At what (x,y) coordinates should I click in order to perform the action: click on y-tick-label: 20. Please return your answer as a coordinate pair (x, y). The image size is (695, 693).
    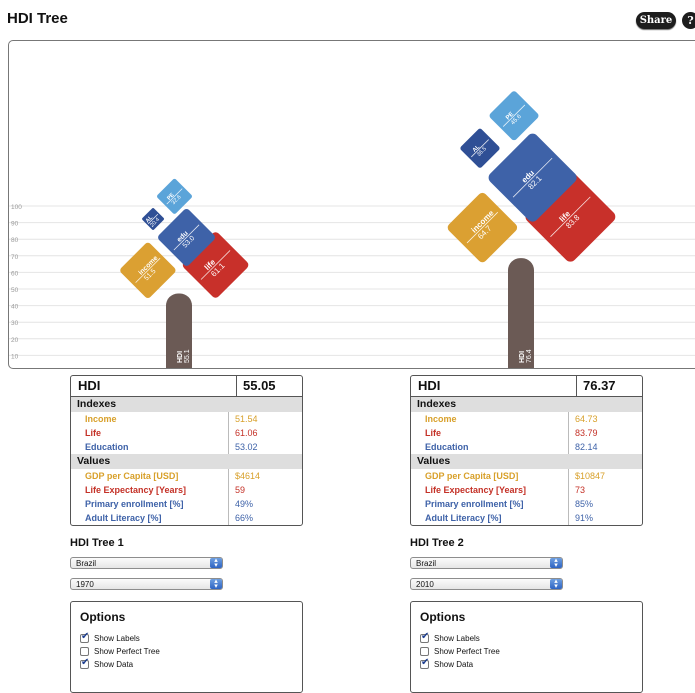
    Looking at the image, I should click on (15, 340).